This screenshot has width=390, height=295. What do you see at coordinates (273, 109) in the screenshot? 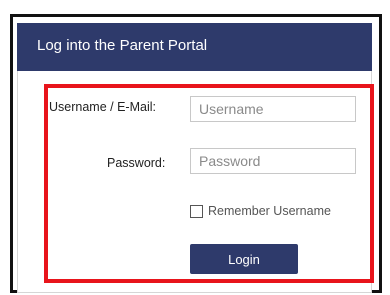
I see `username-input` at bounding box center [273, 109].